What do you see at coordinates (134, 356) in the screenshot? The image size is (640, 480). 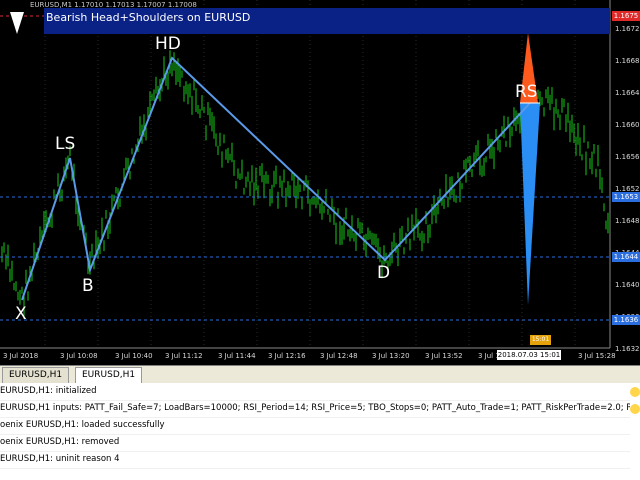 I see `time-axis-label: 3 Jul 10:40` at bounding box center [134, 356].